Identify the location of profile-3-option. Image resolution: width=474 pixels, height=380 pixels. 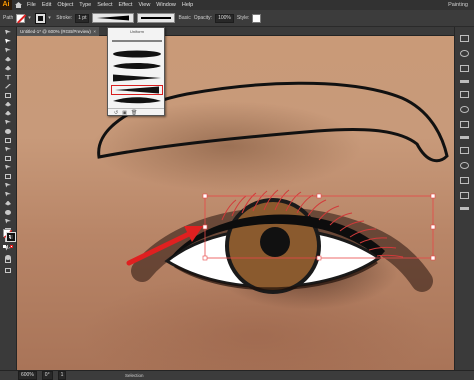
(137, 66).